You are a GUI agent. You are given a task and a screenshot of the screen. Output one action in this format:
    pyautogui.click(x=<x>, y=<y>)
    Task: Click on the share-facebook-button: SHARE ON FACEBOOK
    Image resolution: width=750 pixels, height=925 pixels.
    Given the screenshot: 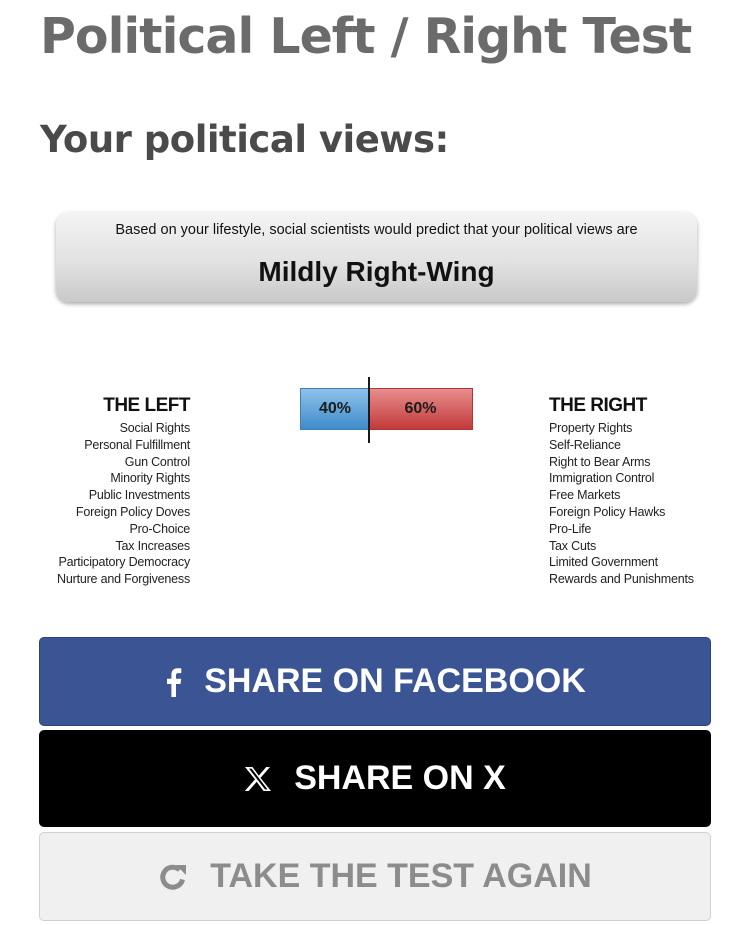 What is the action you would take?
    pyautogui.click(x=375, y=681)
    